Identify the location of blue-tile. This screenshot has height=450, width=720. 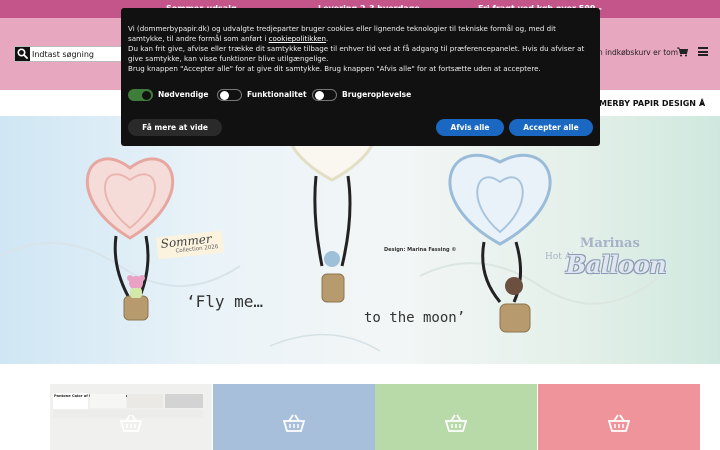
(294, 417).